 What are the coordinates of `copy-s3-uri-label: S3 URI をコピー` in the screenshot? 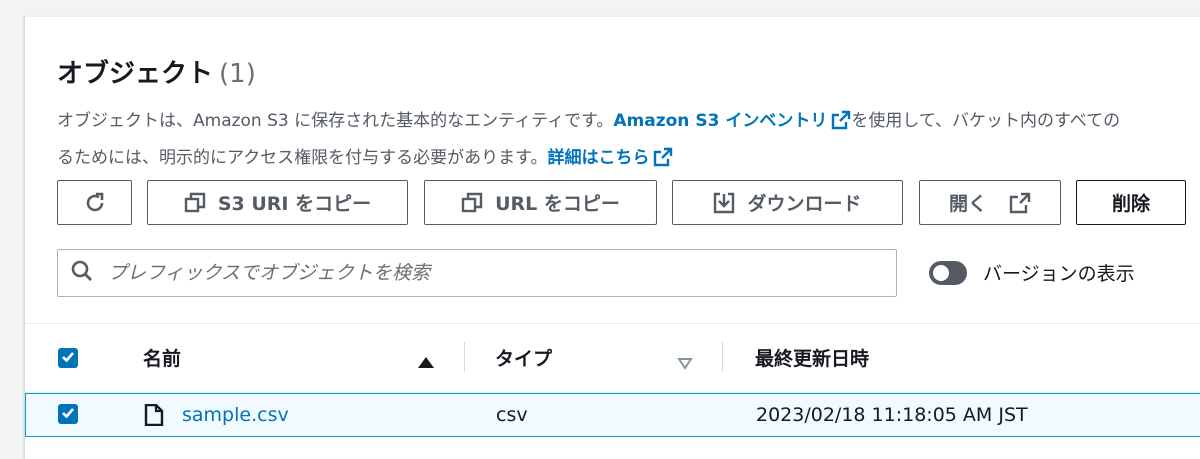 It's located at (294, 204).